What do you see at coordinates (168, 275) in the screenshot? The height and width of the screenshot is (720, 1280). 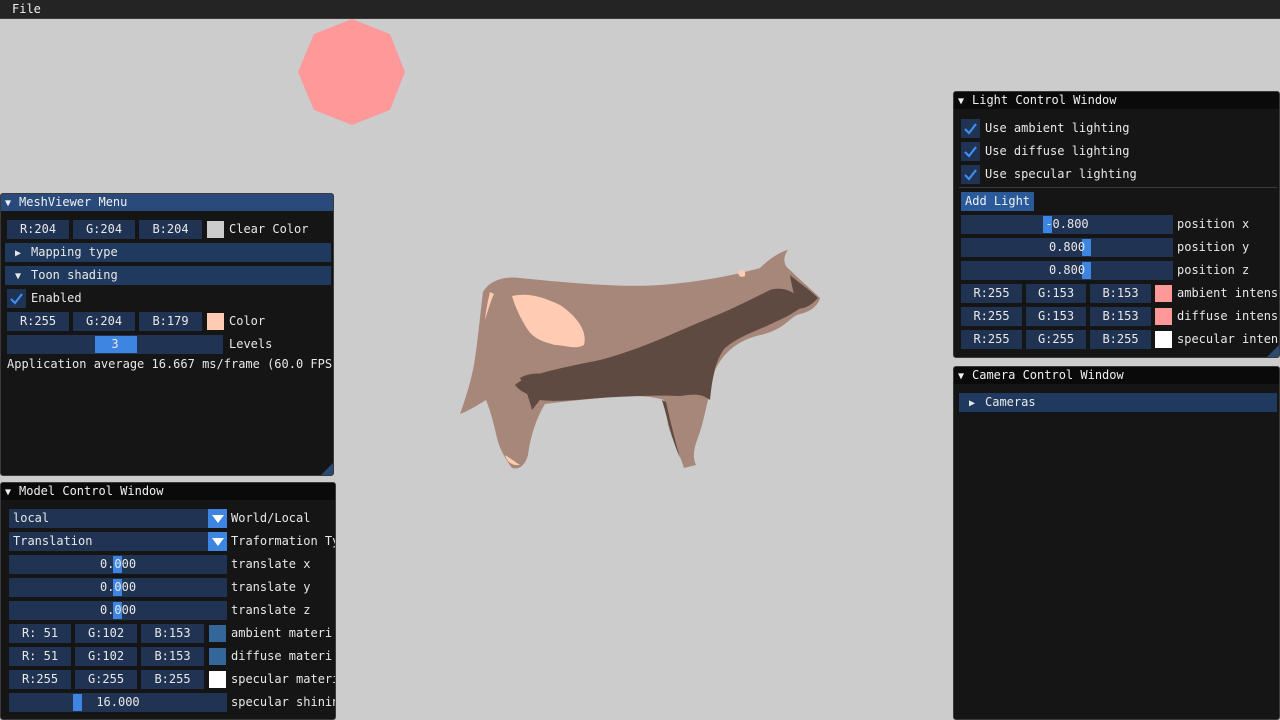 I see `toon-shading-header: ▼ Toon shading` at bounding box center [168, 275].